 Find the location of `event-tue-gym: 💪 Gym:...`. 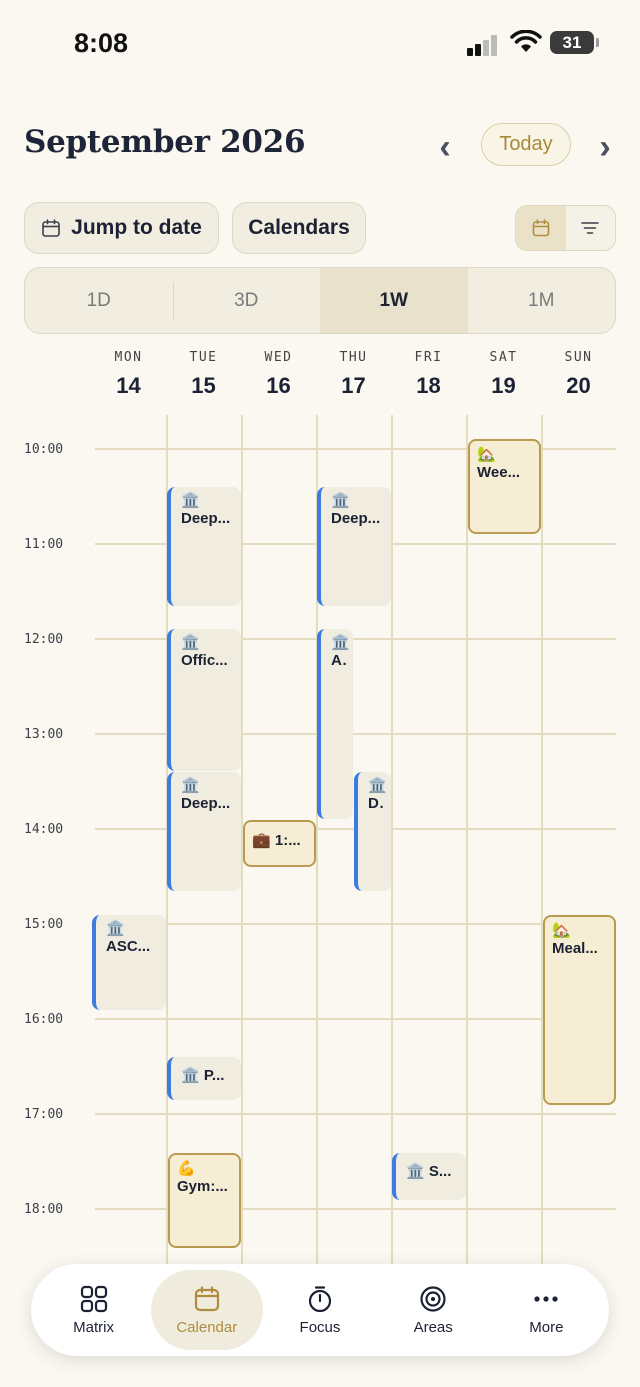

event-tue-gym: 💪 Gym:... is located at coordinates (204, 1200).